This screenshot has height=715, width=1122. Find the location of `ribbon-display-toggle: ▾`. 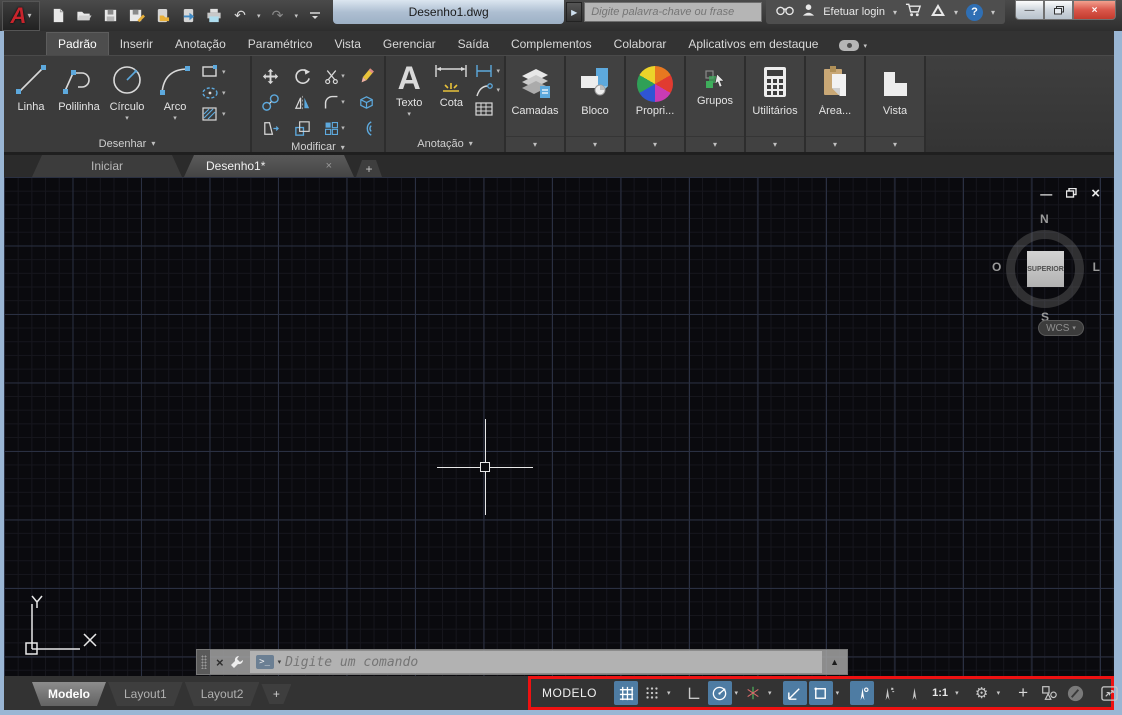

ribbon-display-toggle: ▾ is located at coordinates (853, 47).